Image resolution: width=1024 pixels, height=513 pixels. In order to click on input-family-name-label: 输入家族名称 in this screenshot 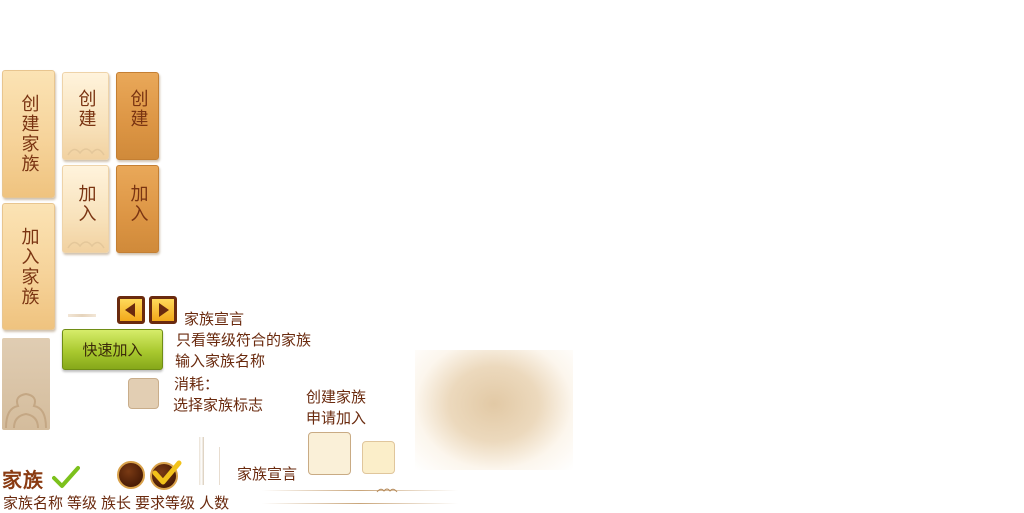, I will do `click(220, 361)`.